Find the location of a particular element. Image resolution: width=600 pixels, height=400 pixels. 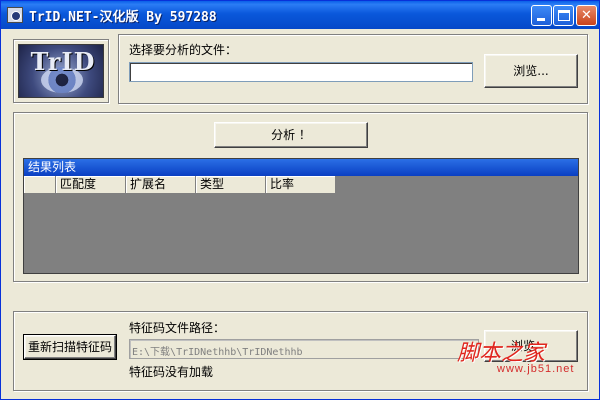

watermark-url: www.jb51.net is located at coordinates (536, 369).